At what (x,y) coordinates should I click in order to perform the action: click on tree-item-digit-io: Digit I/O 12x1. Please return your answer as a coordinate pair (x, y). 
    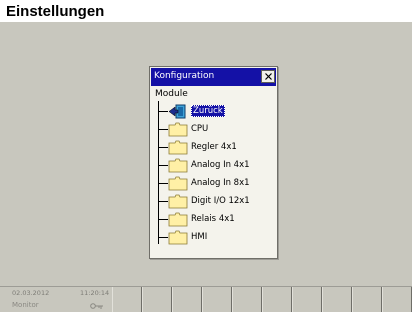
    Looking at the image, I should click on (213, 201).